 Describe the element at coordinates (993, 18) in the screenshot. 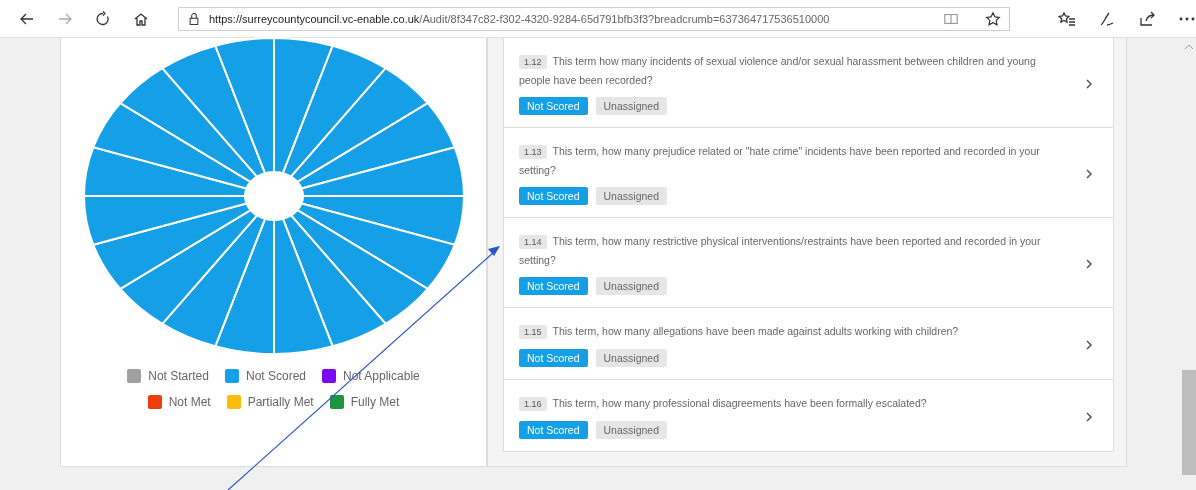

I see `star-icon` at that location.